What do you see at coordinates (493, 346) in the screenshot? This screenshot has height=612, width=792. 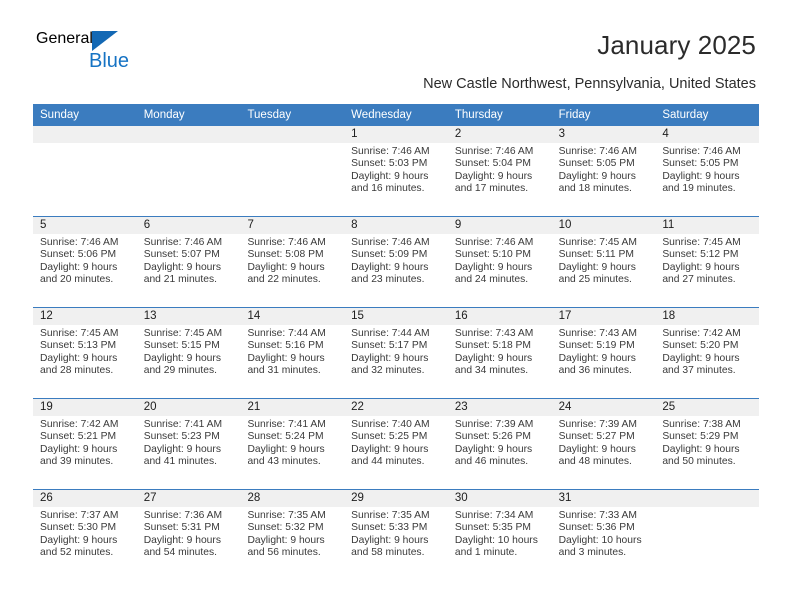 I see `sunset-text: Sunset: 5:18 PM` at bounding box center [493, 346].